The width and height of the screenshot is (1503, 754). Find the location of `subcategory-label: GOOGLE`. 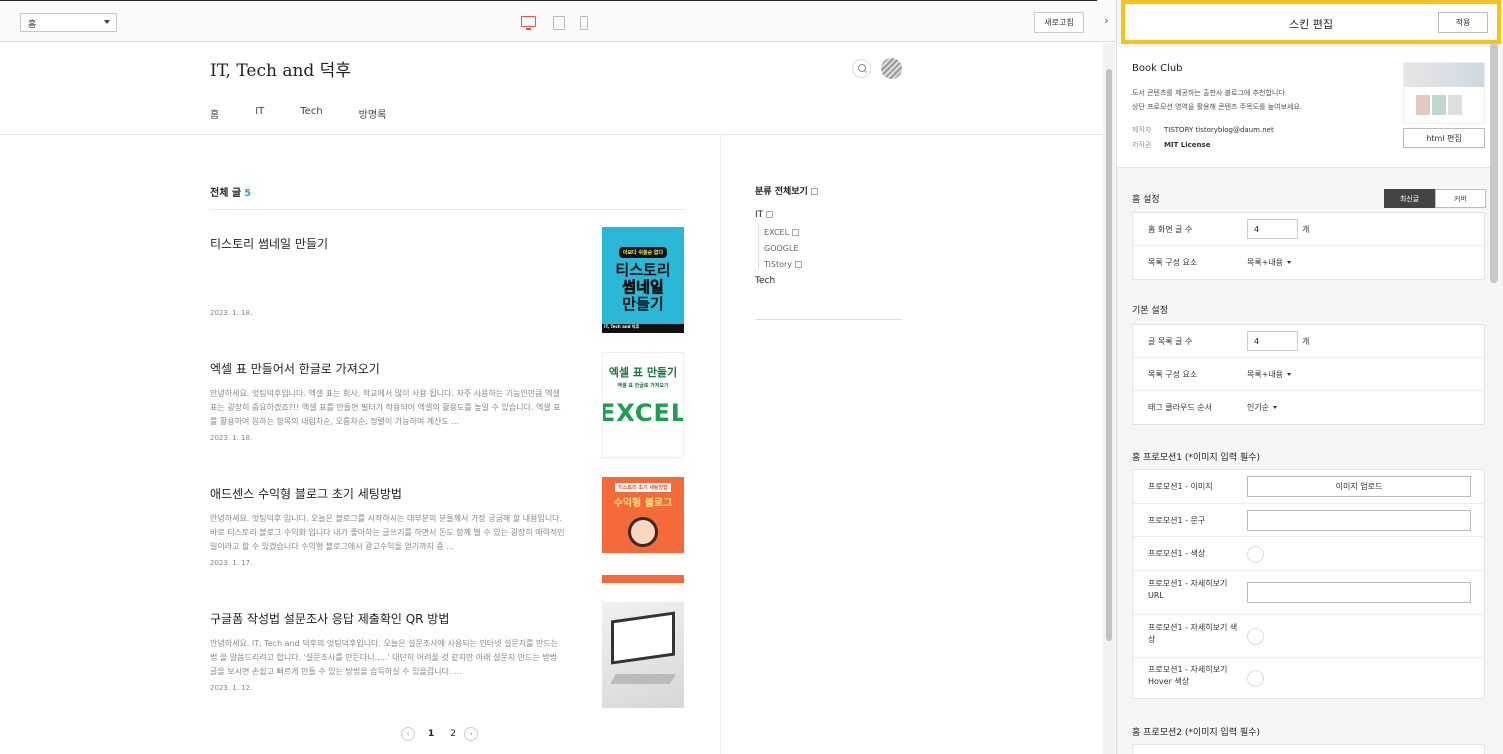

subcategory-label: GOOGLE is located at coordinates (781, 248).